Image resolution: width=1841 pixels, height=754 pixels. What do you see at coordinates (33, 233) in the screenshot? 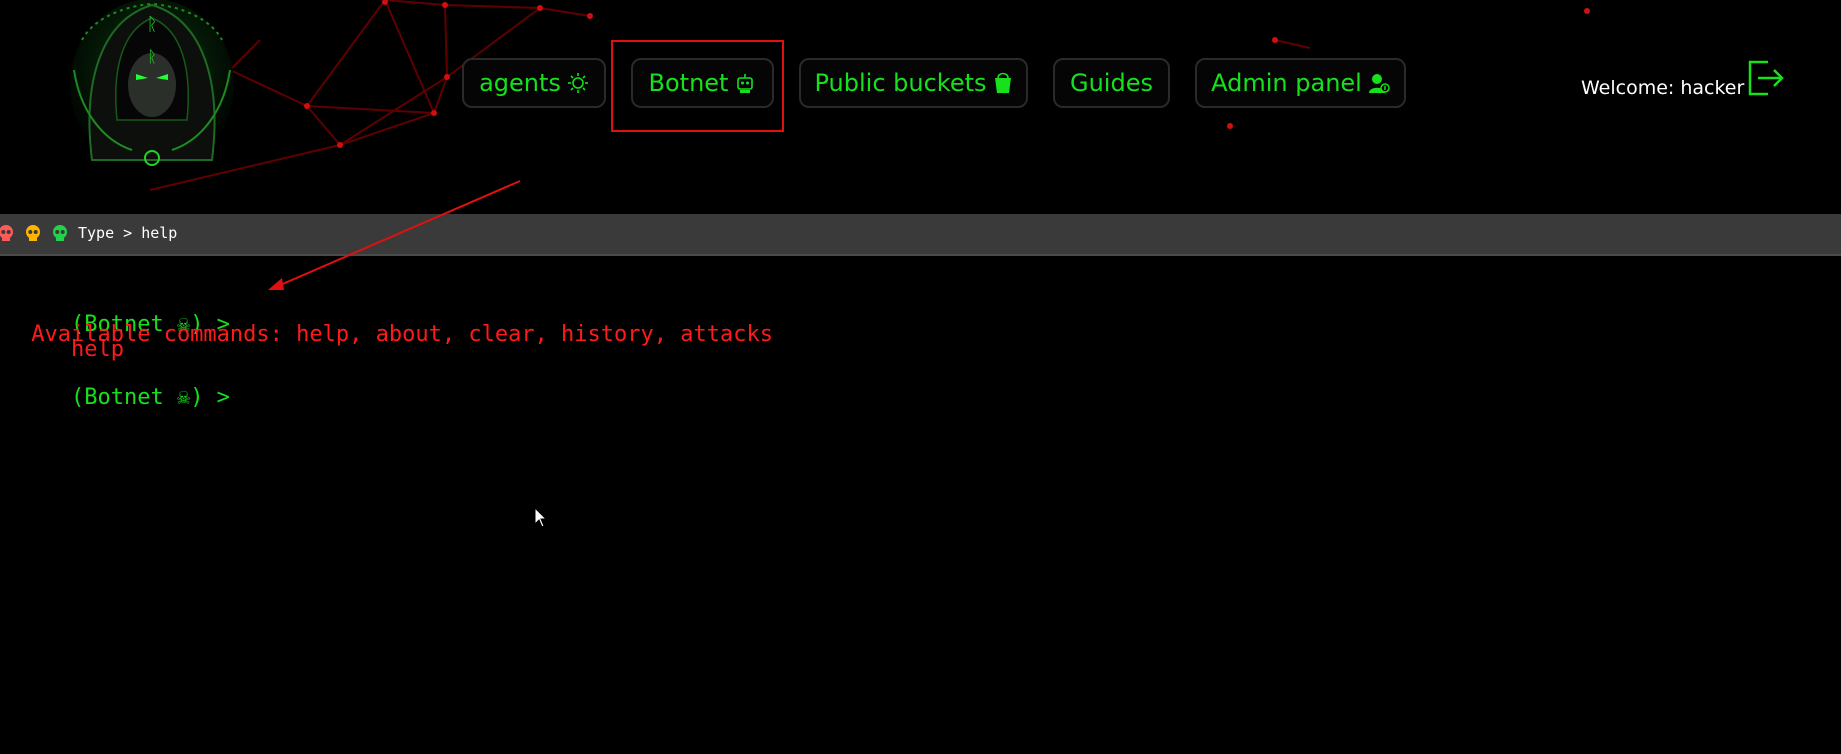
I see `skull-yellow-icon` at bounding box center [33, 233].